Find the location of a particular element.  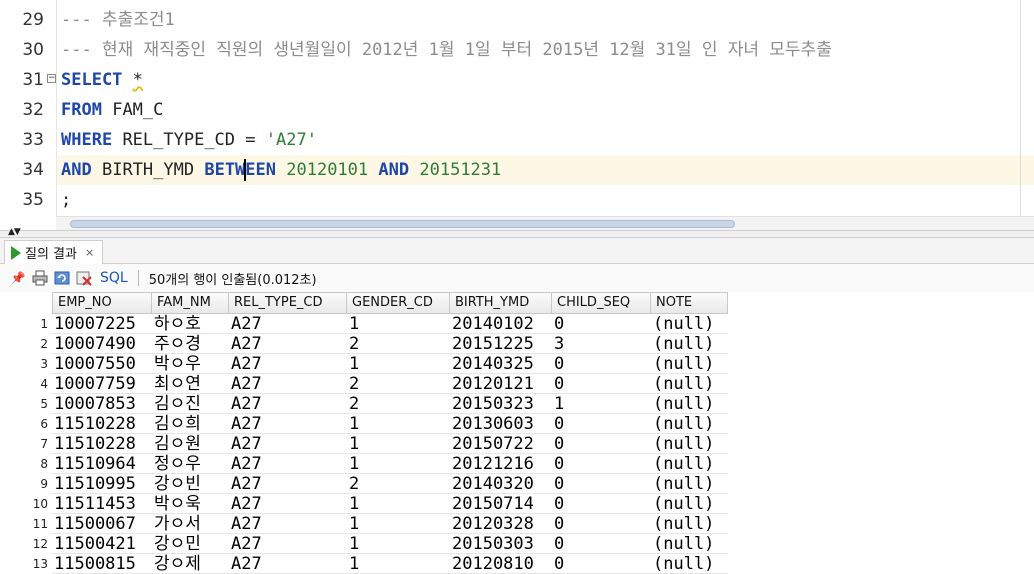

code-line-from: FROM FAM_C is located at coordinates (547, 110).